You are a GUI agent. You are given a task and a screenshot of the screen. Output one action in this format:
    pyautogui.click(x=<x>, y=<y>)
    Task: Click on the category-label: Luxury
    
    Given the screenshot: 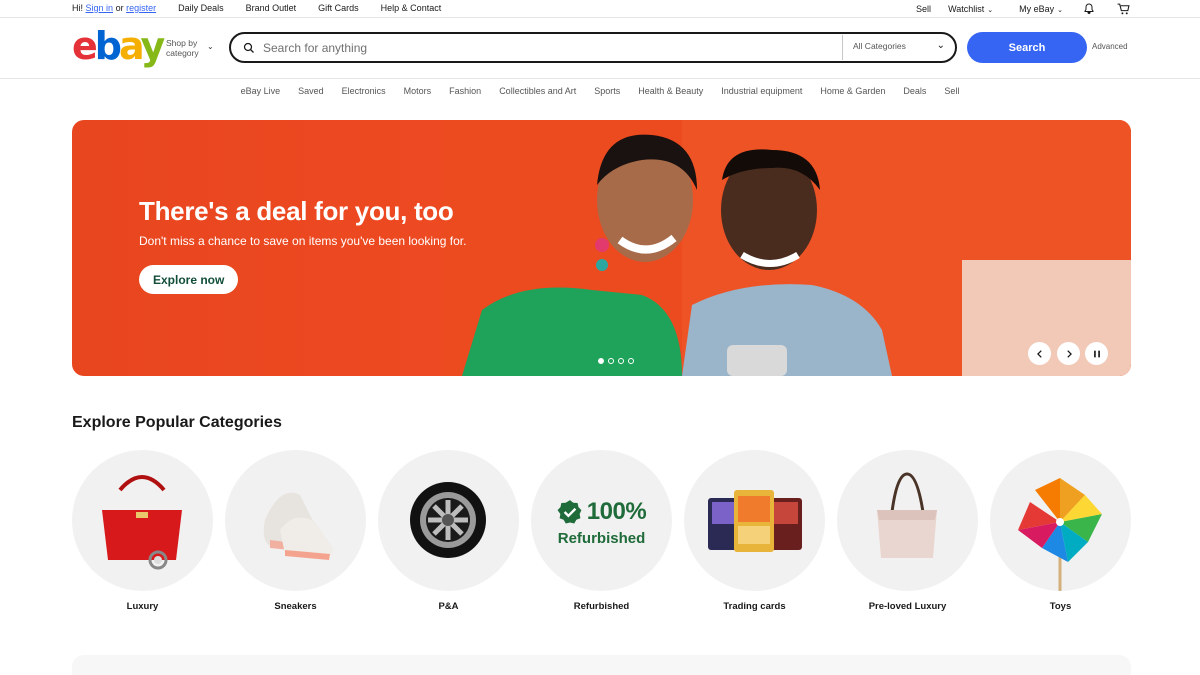 What is the action you would take?
    pyautogui.click(x=142, y=606)
    